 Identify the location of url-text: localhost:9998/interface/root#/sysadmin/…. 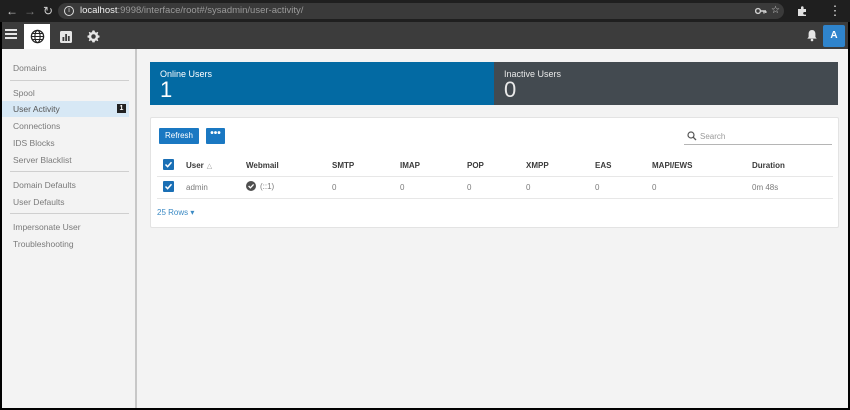
(191, 10).